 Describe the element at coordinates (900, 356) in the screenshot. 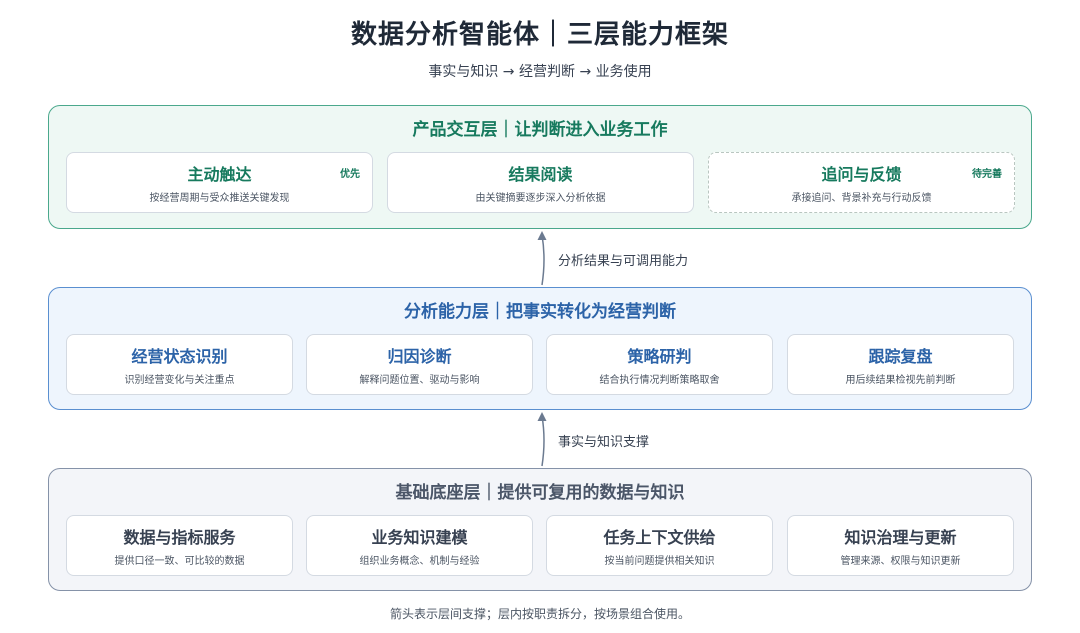

I see `card-title: 跟踪复盘` at that location.